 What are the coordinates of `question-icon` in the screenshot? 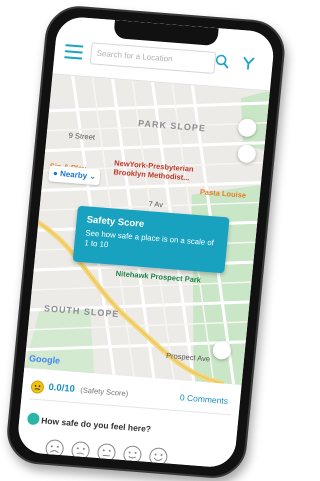 It's located at (33, 419).